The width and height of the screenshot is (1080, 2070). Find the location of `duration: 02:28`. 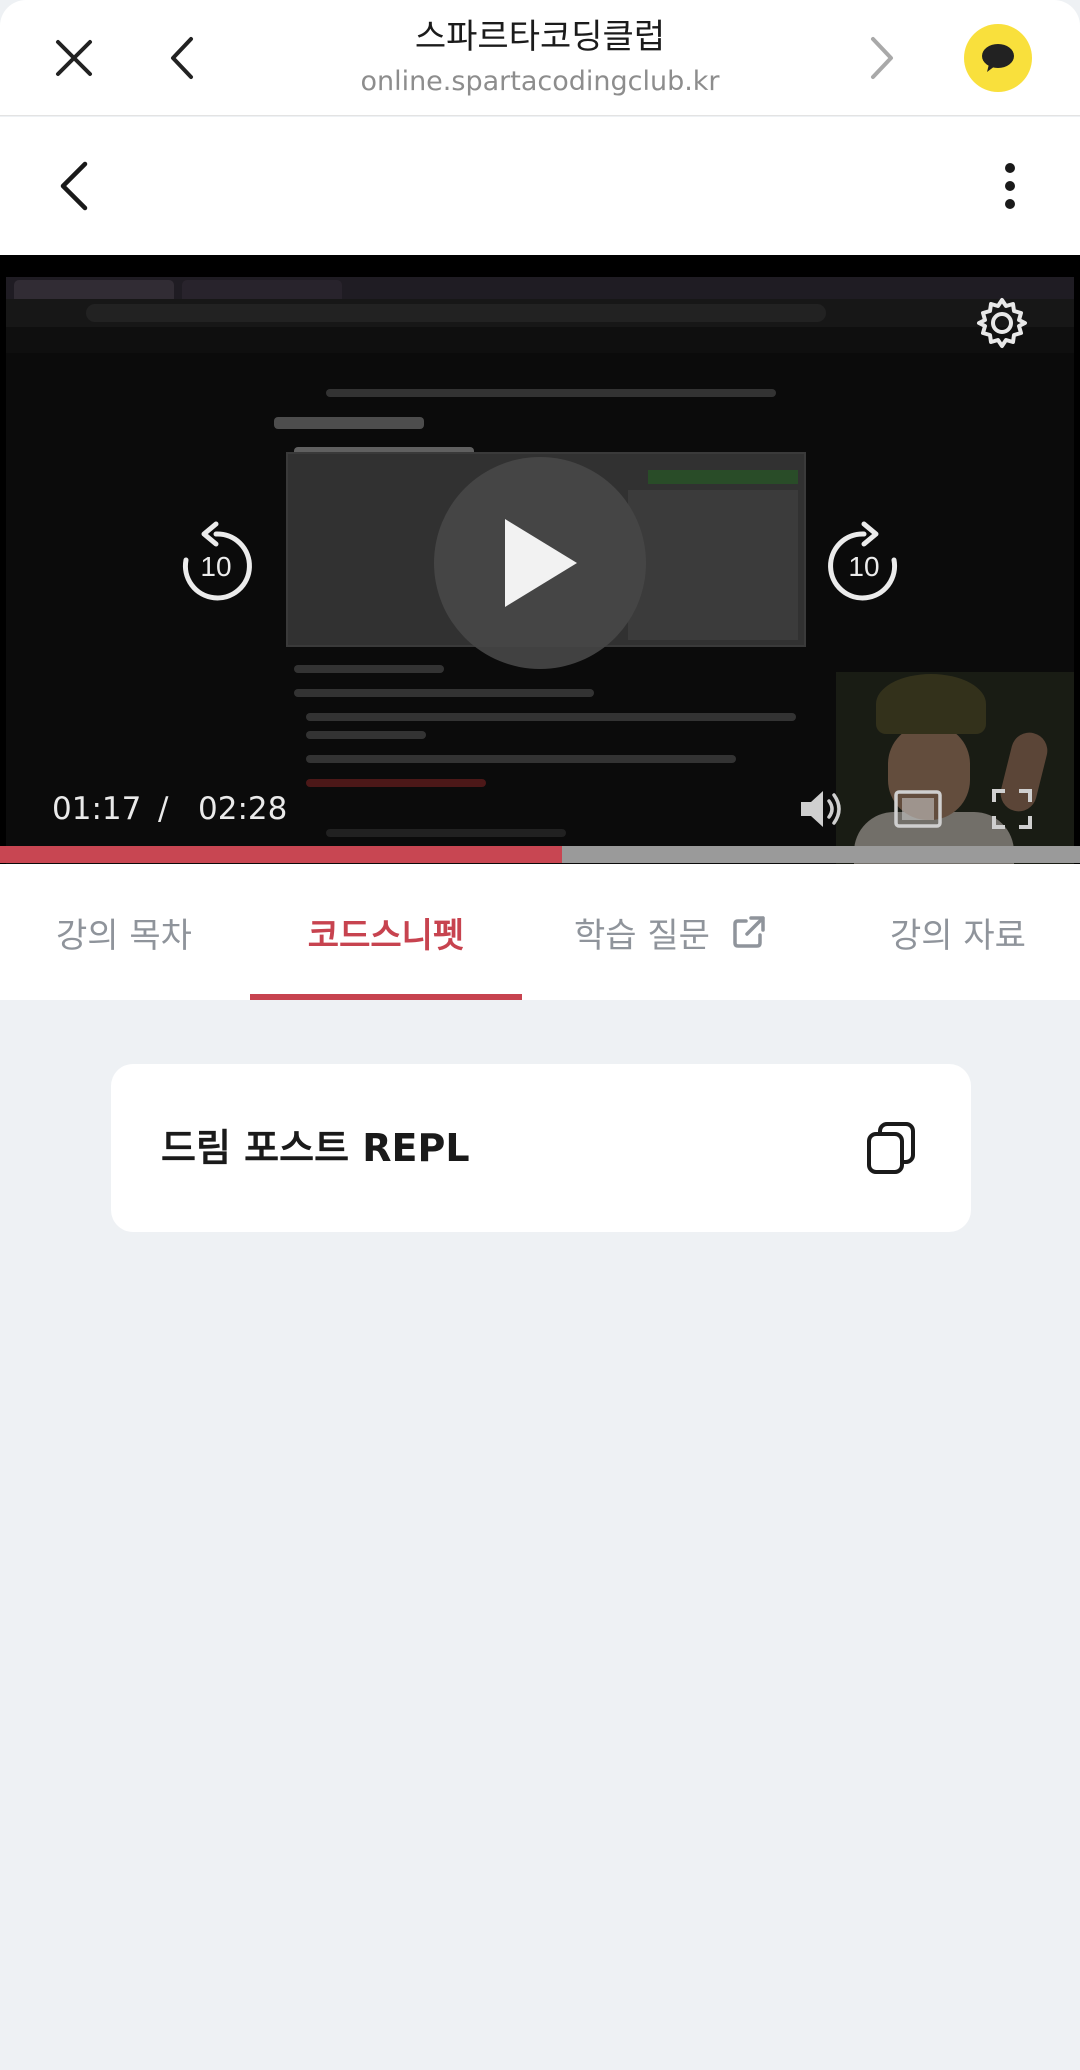

duration: 02:28 is located at coordinates (243, 809).